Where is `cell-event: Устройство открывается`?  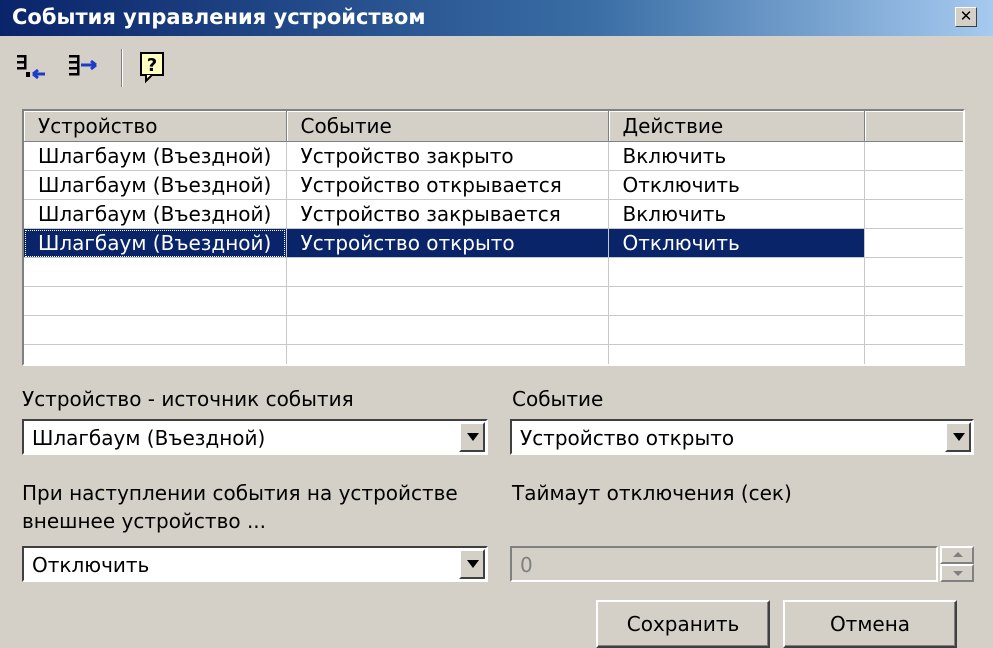 cell-event: Устройство открывается is located at coordinates (447, 185).